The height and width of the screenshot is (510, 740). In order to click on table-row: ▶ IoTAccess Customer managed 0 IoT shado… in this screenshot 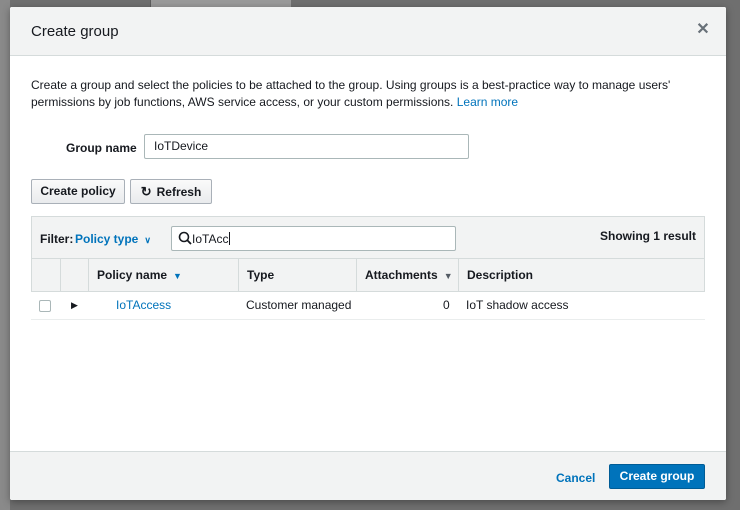, I will do `click(368, 306)`.